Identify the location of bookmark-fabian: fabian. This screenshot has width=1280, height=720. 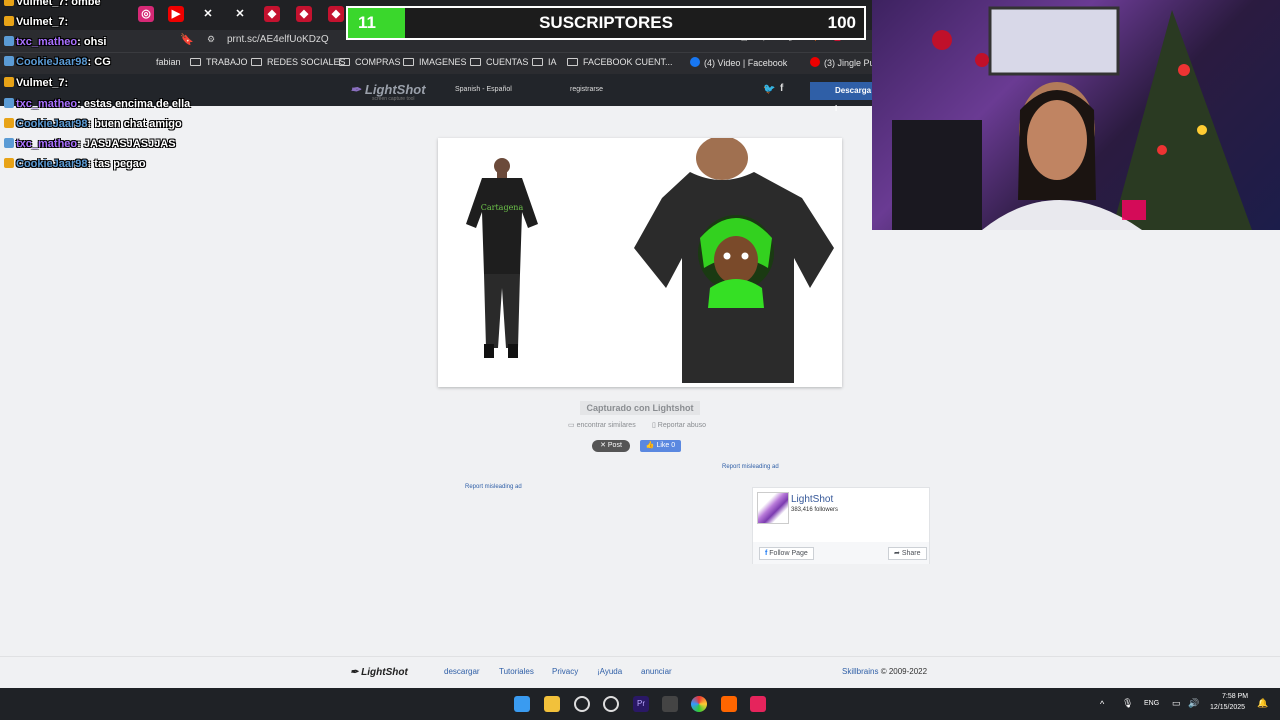
(168, 62).